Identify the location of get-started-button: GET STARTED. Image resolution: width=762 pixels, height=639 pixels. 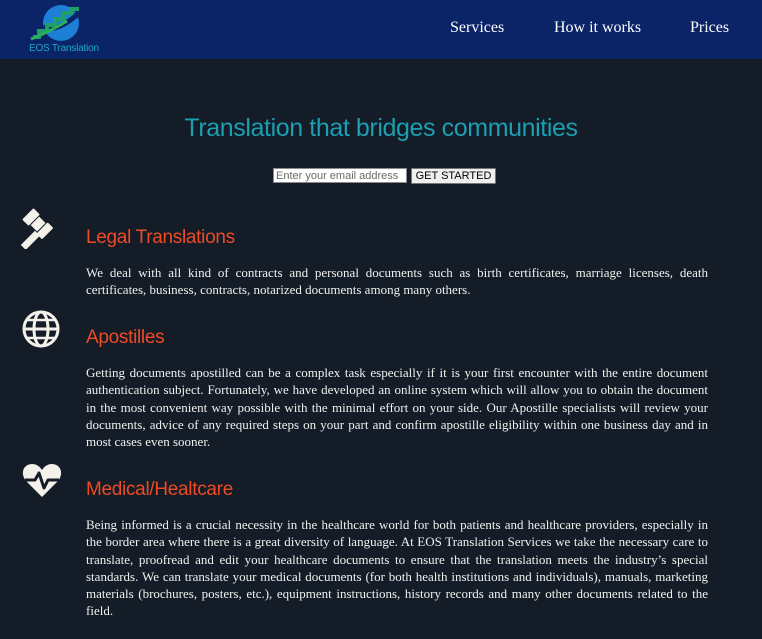
(453, 176).